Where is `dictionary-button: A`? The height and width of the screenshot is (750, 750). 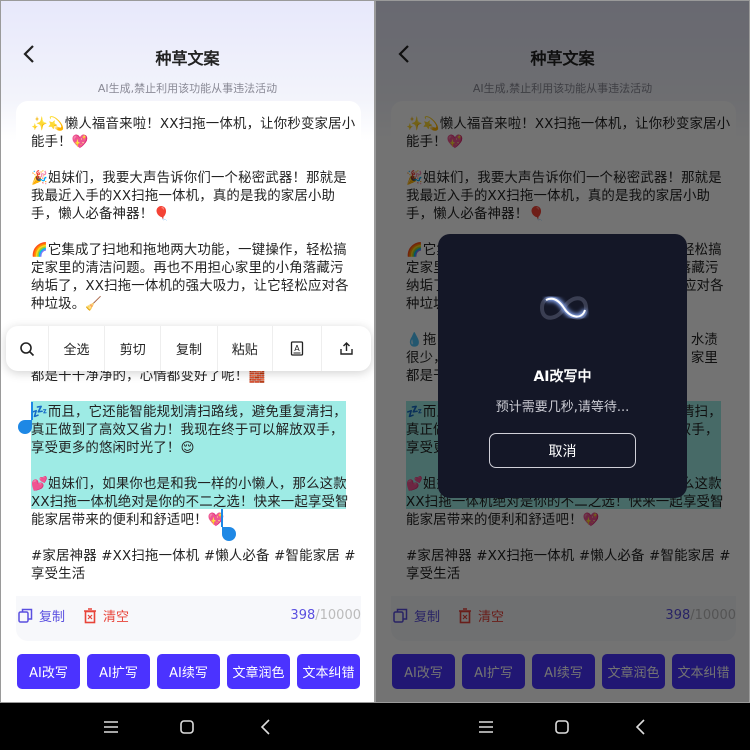 dictionary-button: A is located at coordinates (297, 348).